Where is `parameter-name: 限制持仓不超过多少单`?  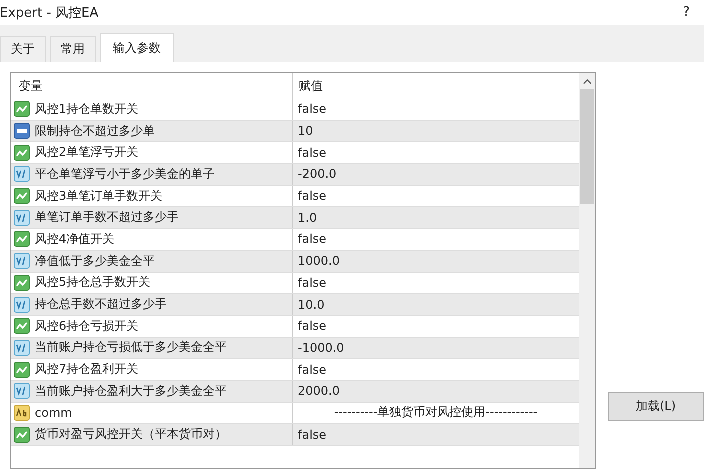
parameter-name: 限制持仓不超过多少单 is located at coordinates (95, 131).